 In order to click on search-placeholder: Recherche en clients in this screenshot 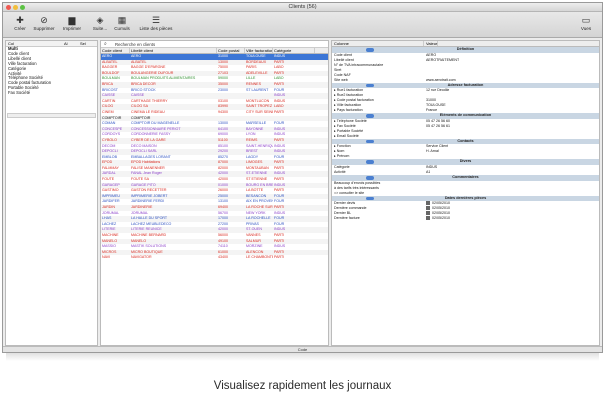, I will do `click(135, 44)`.